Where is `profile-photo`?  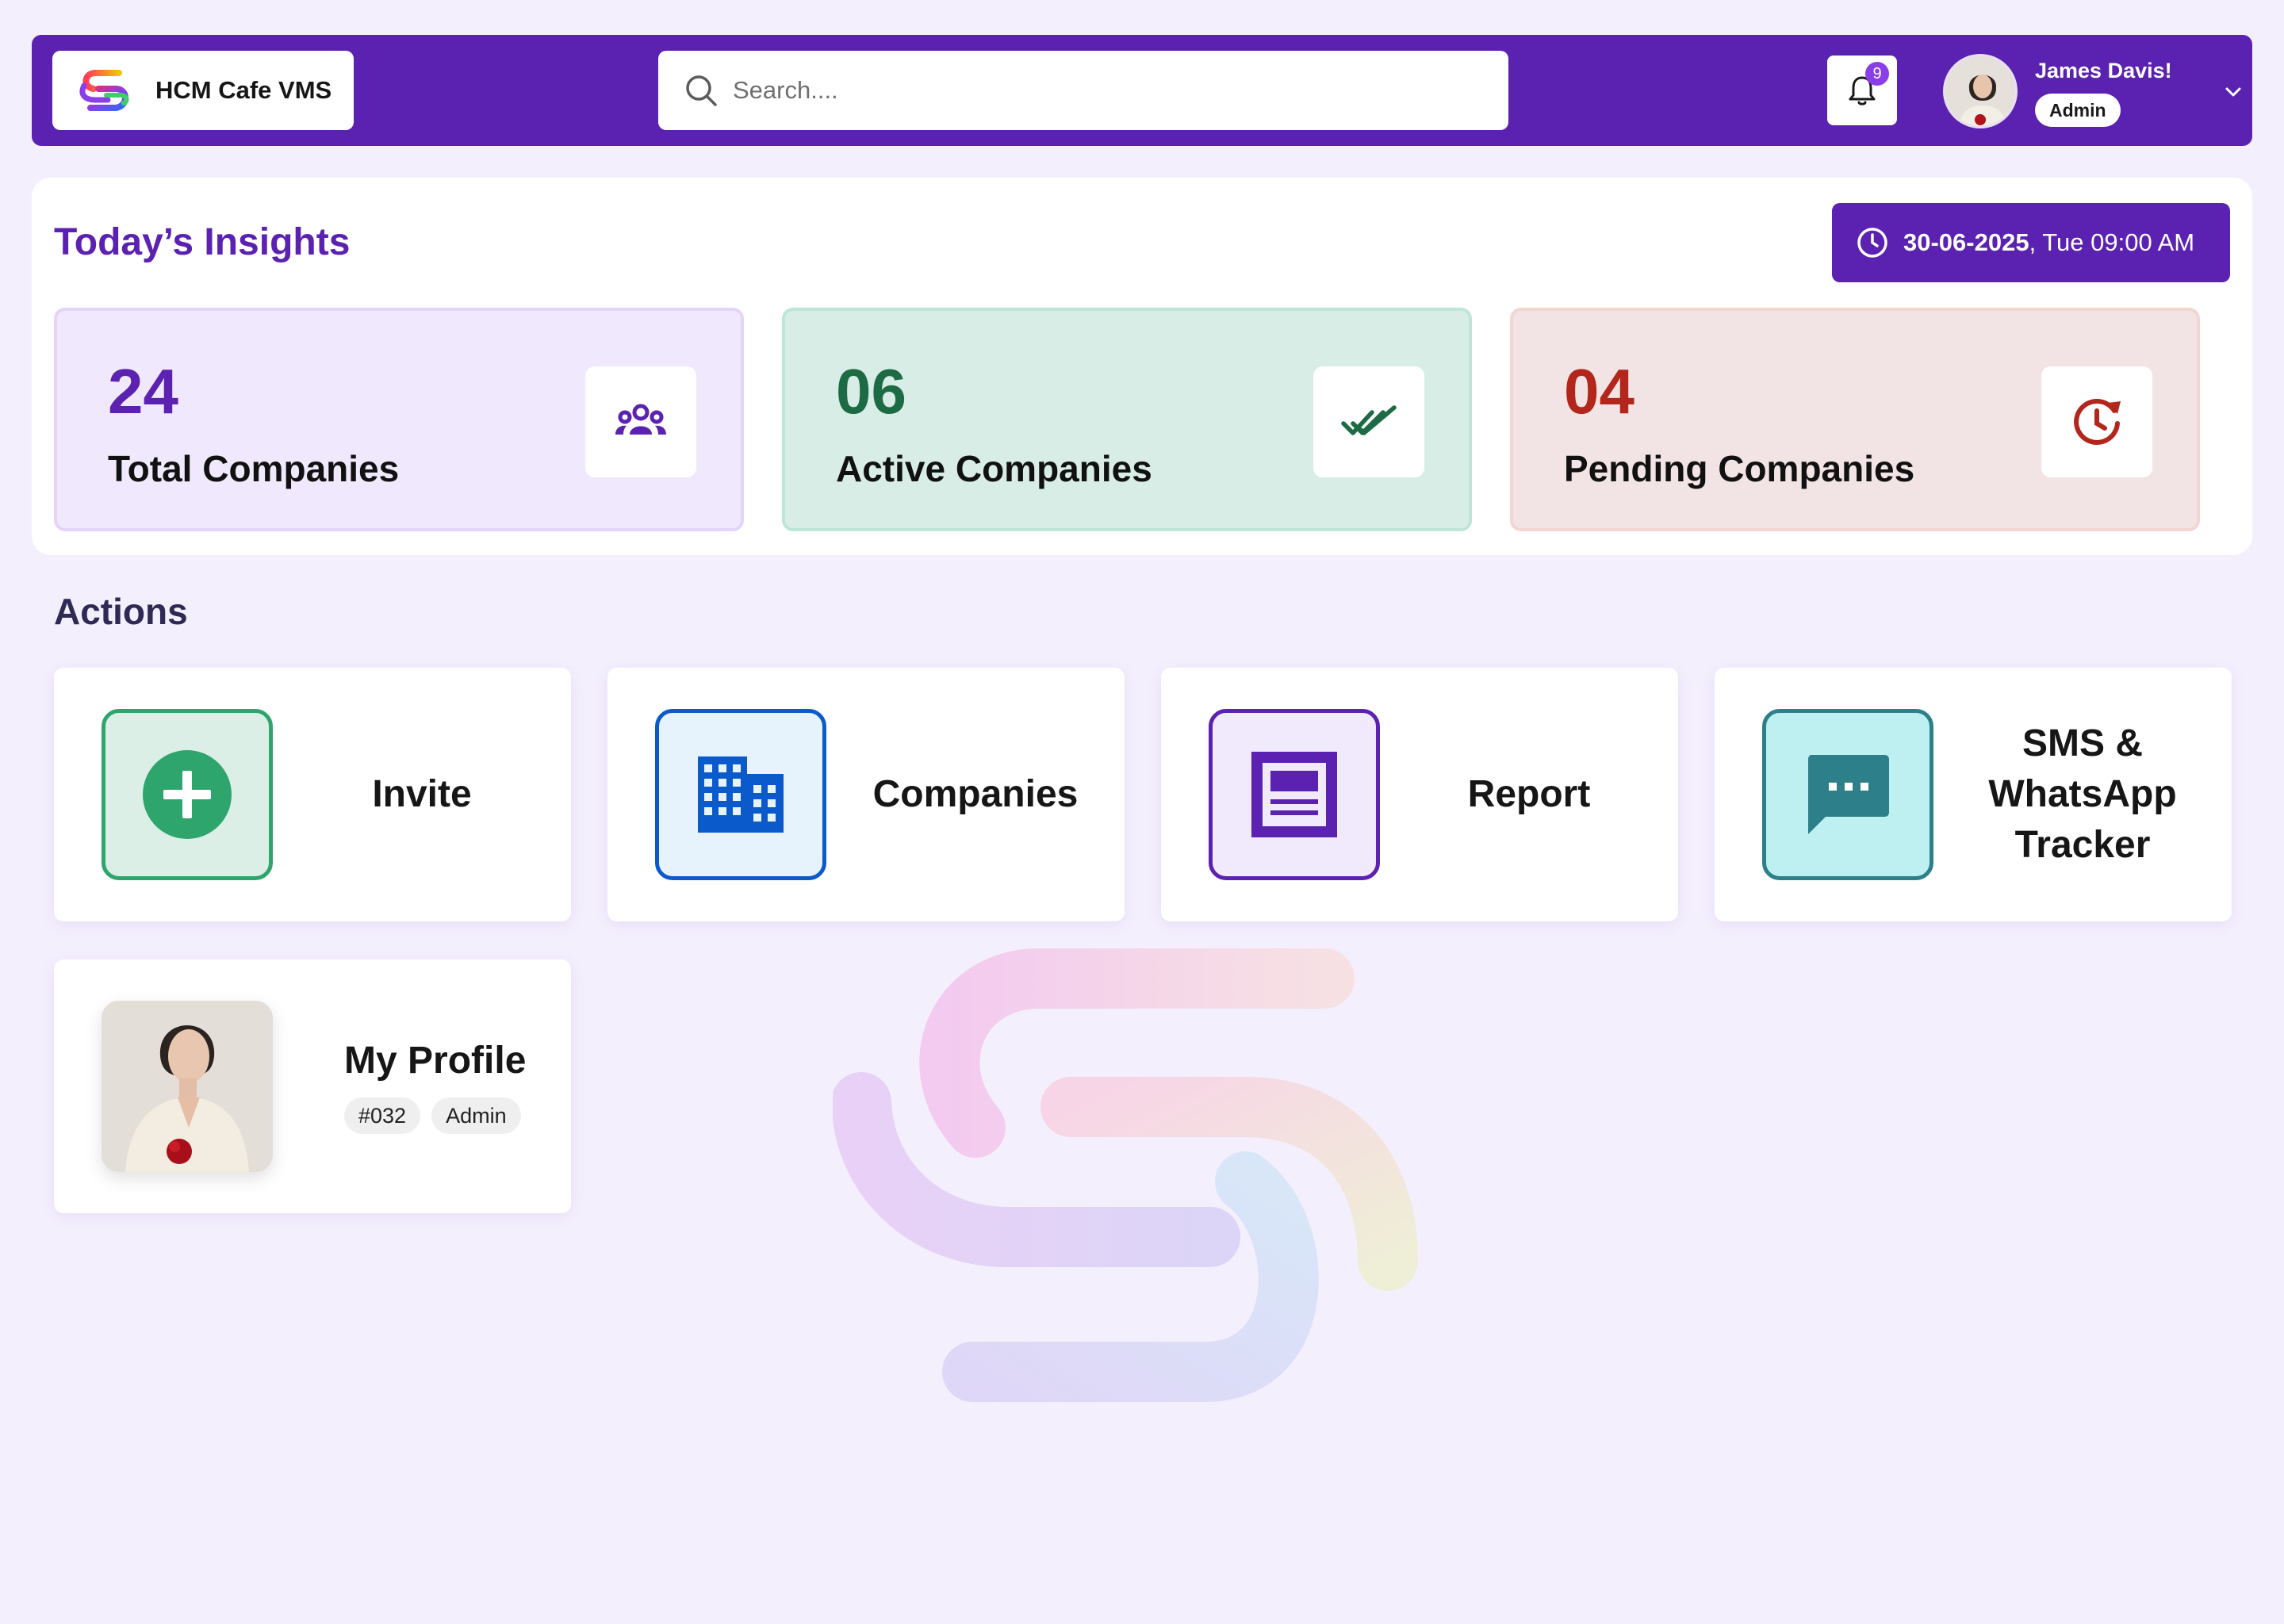
profile-photo is located at coordinates (187, 1086).